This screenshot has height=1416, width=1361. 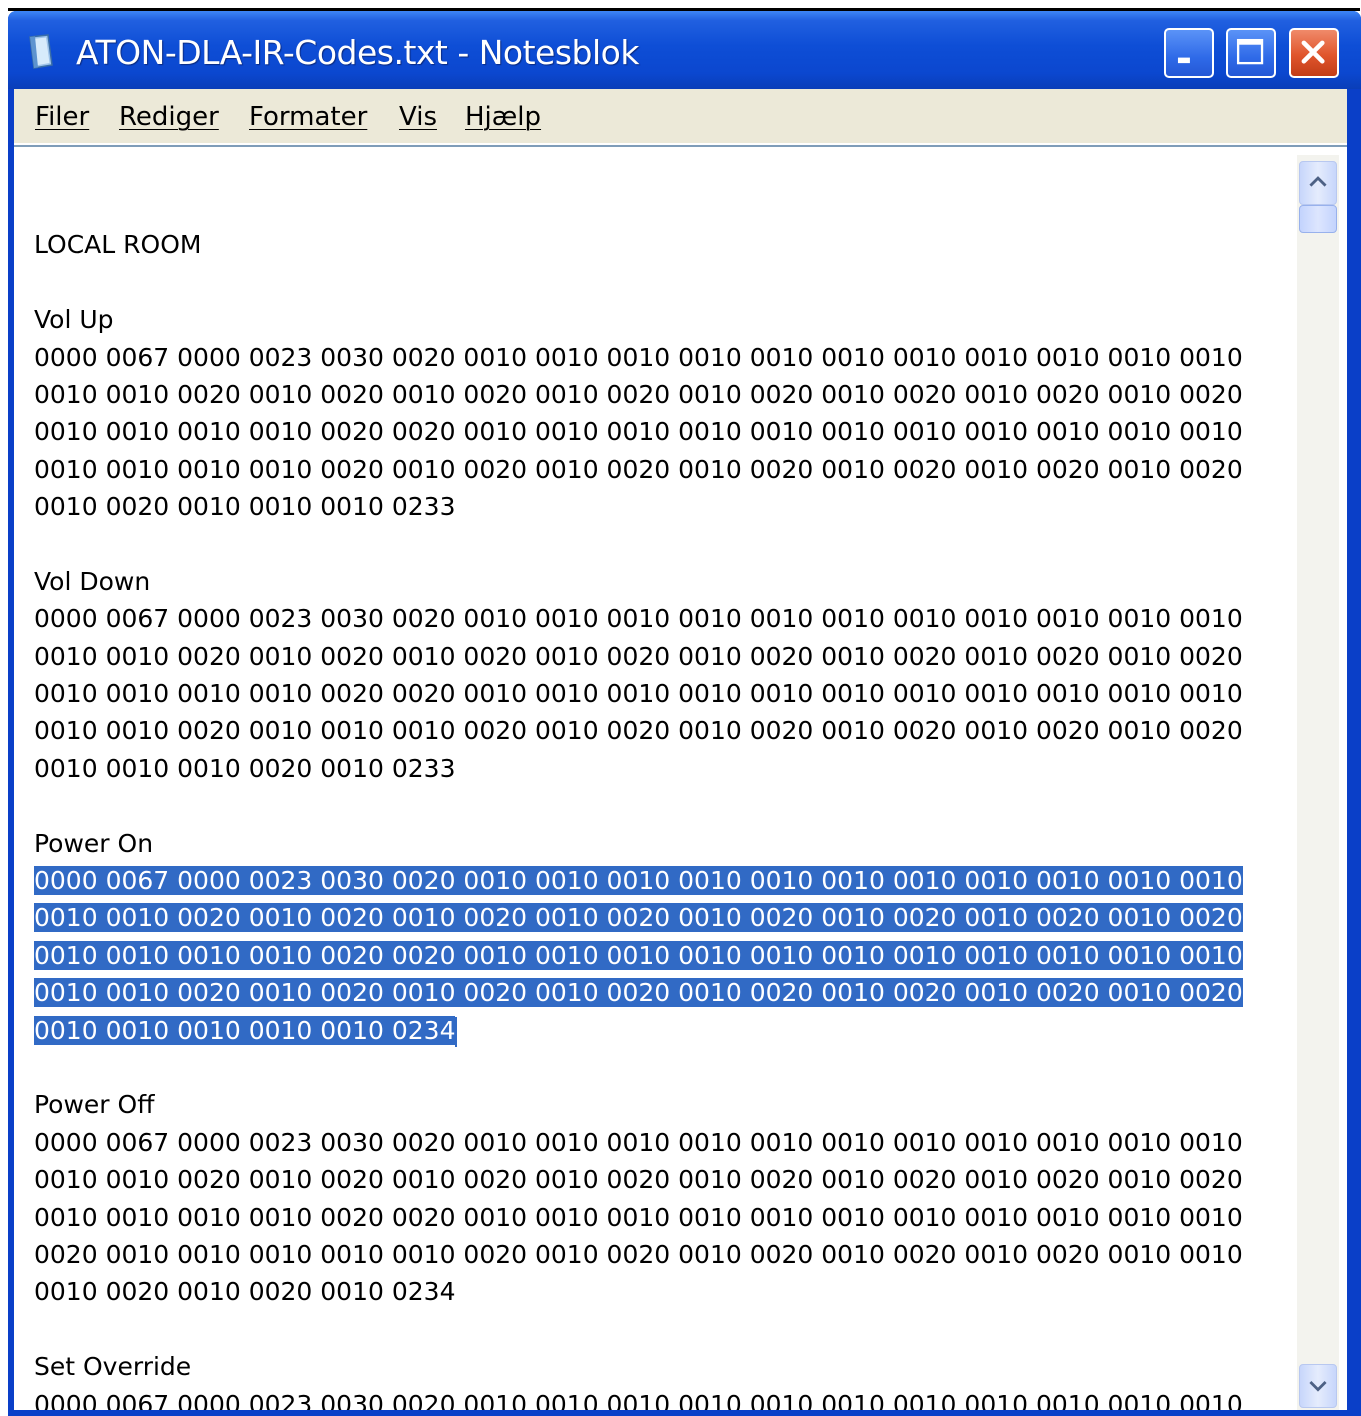 I want to click on line-content: 0010 0020 0010 0010 0010 0233, so click(x=245, y=507).